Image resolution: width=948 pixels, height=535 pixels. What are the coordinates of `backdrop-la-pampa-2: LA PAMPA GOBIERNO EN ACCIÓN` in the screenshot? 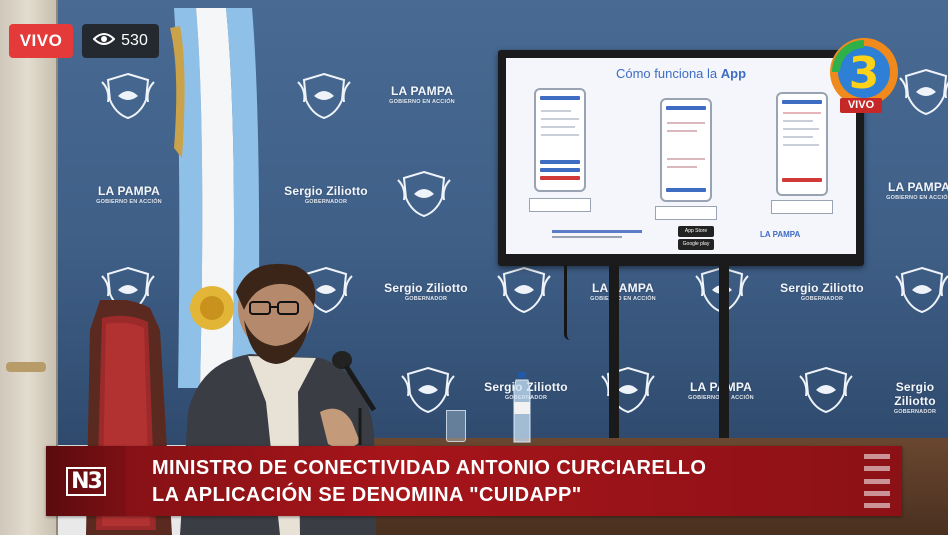 It's located at (129, 194).